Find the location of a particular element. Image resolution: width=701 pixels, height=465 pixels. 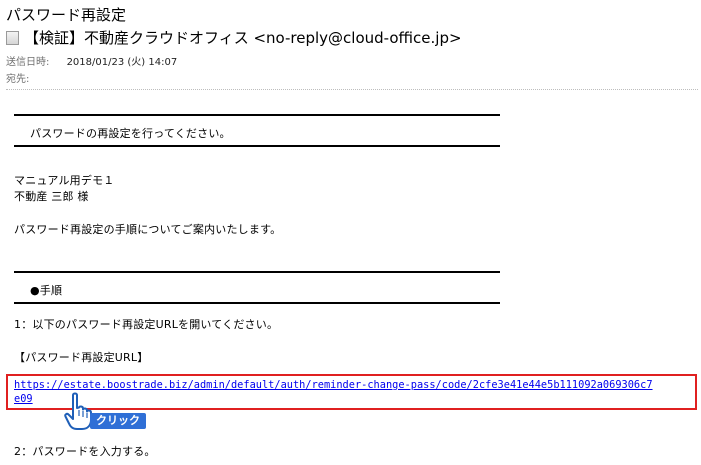

step-2-text: 2：パスワードを入力する。 is located at coordinates (85, 451).